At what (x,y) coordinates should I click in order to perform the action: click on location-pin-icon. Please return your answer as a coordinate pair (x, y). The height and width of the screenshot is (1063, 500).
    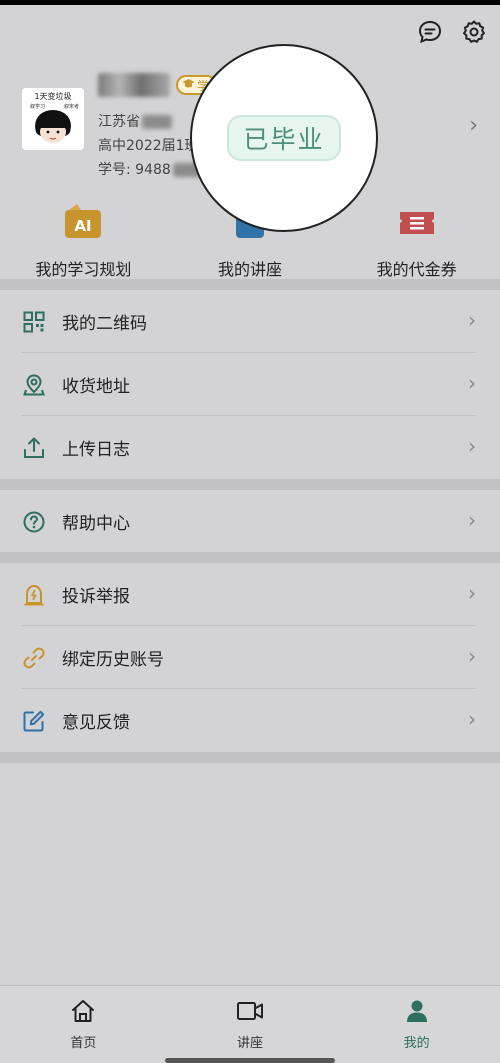
    Looking at the image, I should click on (34, 385).